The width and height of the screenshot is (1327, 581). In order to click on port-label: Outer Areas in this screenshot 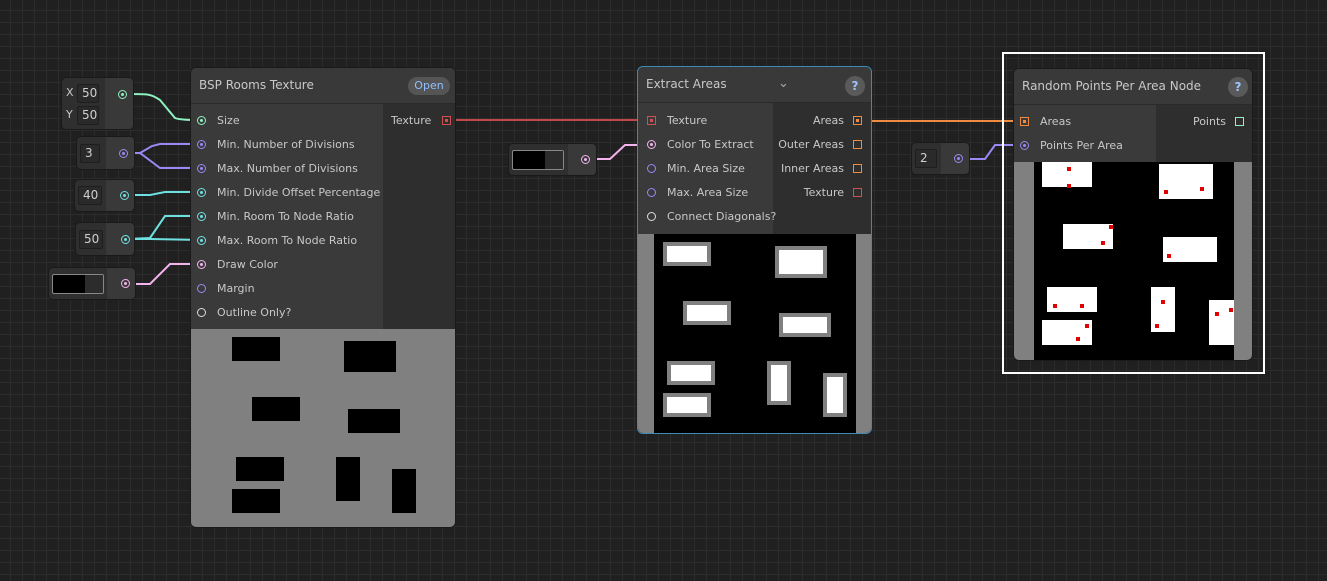, I will do `click(811, 144)`.